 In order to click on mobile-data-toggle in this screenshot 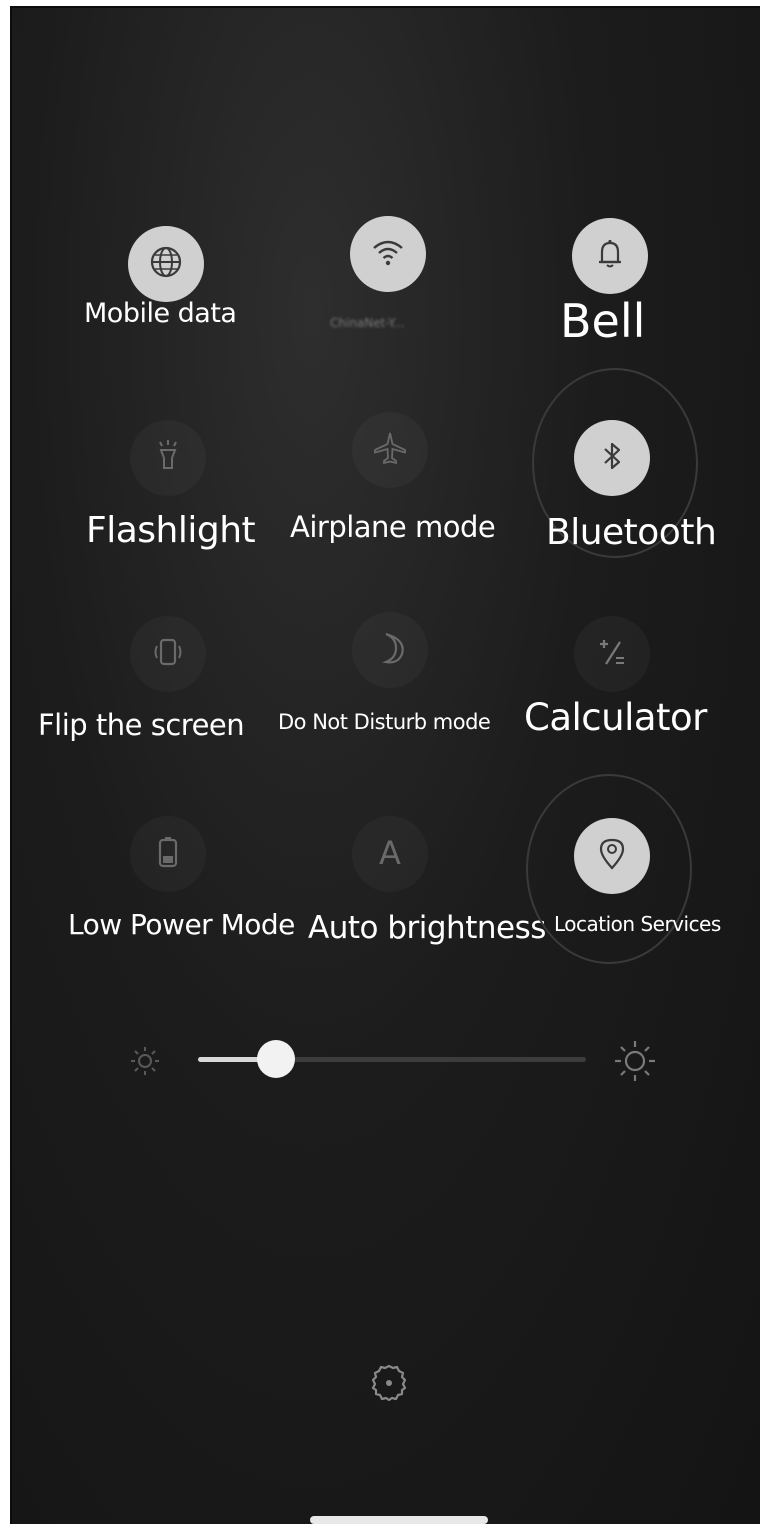, I will do `click(166, 264)`.